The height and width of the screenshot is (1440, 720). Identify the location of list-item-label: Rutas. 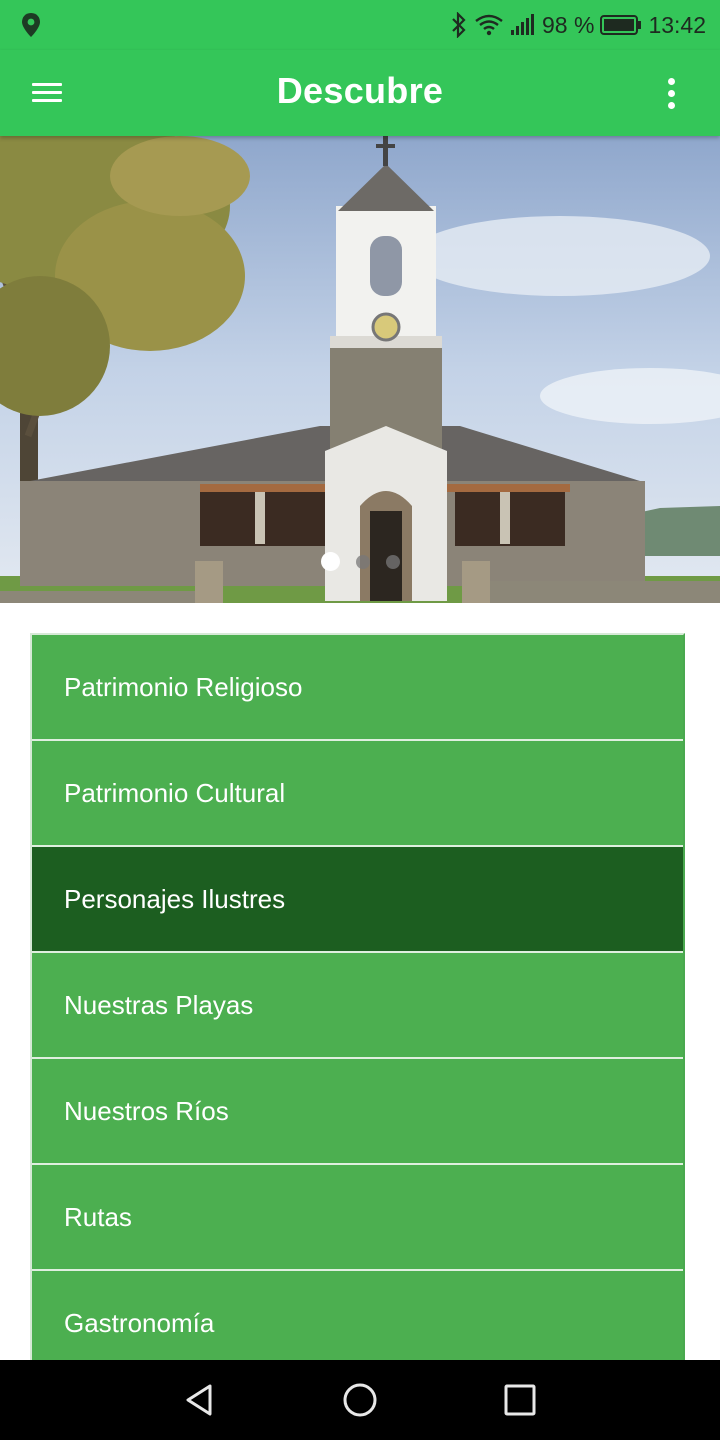
(98, 1216).